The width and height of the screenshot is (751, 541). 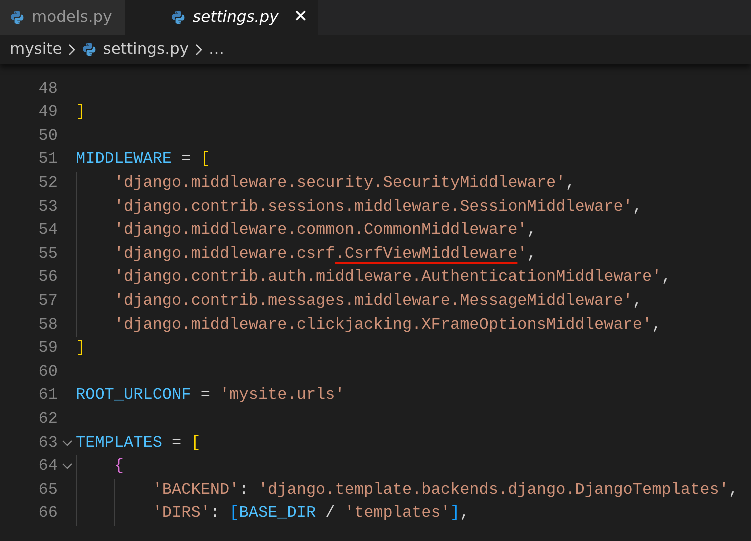 What do you see at coordinates (48, 183) in the screenshot?
I see `line-number: 52` at bounding box center [48, 183].